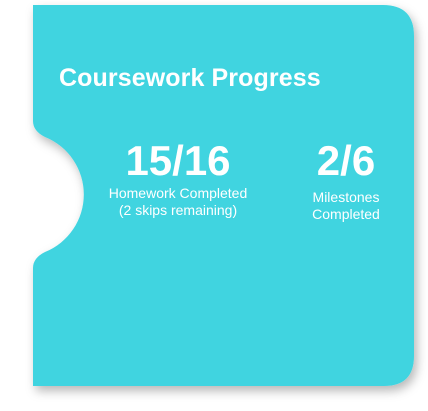  I want to click on homework-label: Homework Completed (2 skips remaining), so click(178, 202).